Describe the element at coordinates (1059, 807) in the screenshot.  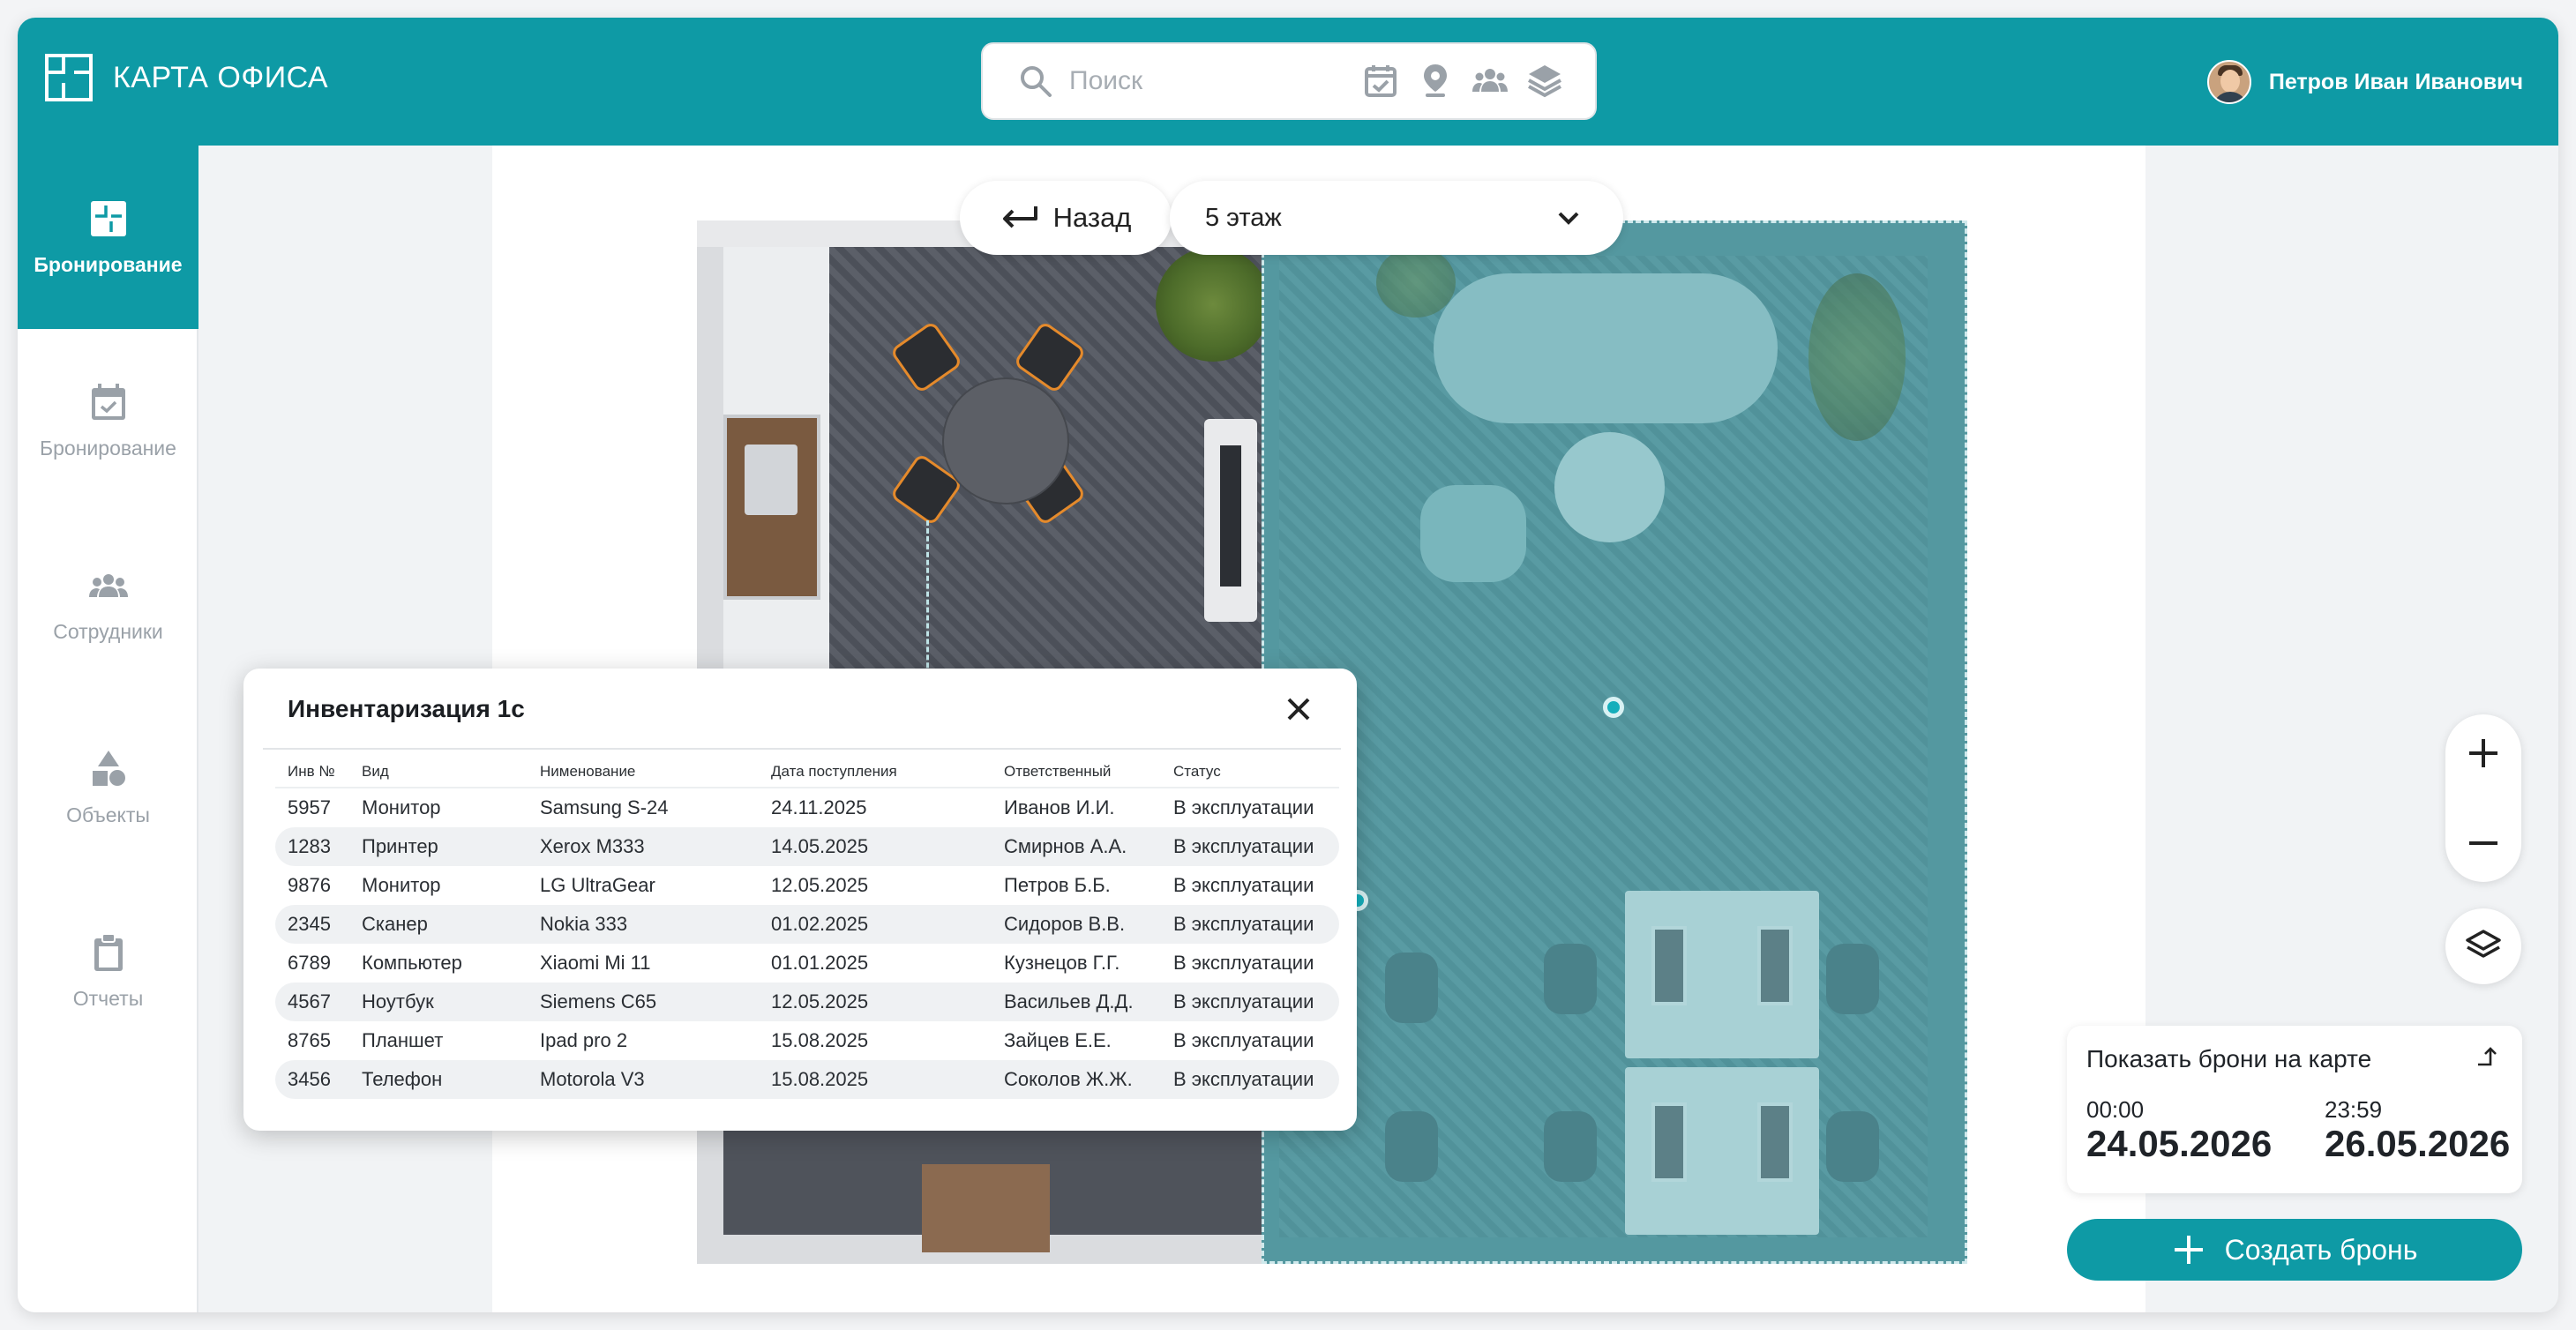
I see `cell-responsible: Иванов И.И.` at that location.